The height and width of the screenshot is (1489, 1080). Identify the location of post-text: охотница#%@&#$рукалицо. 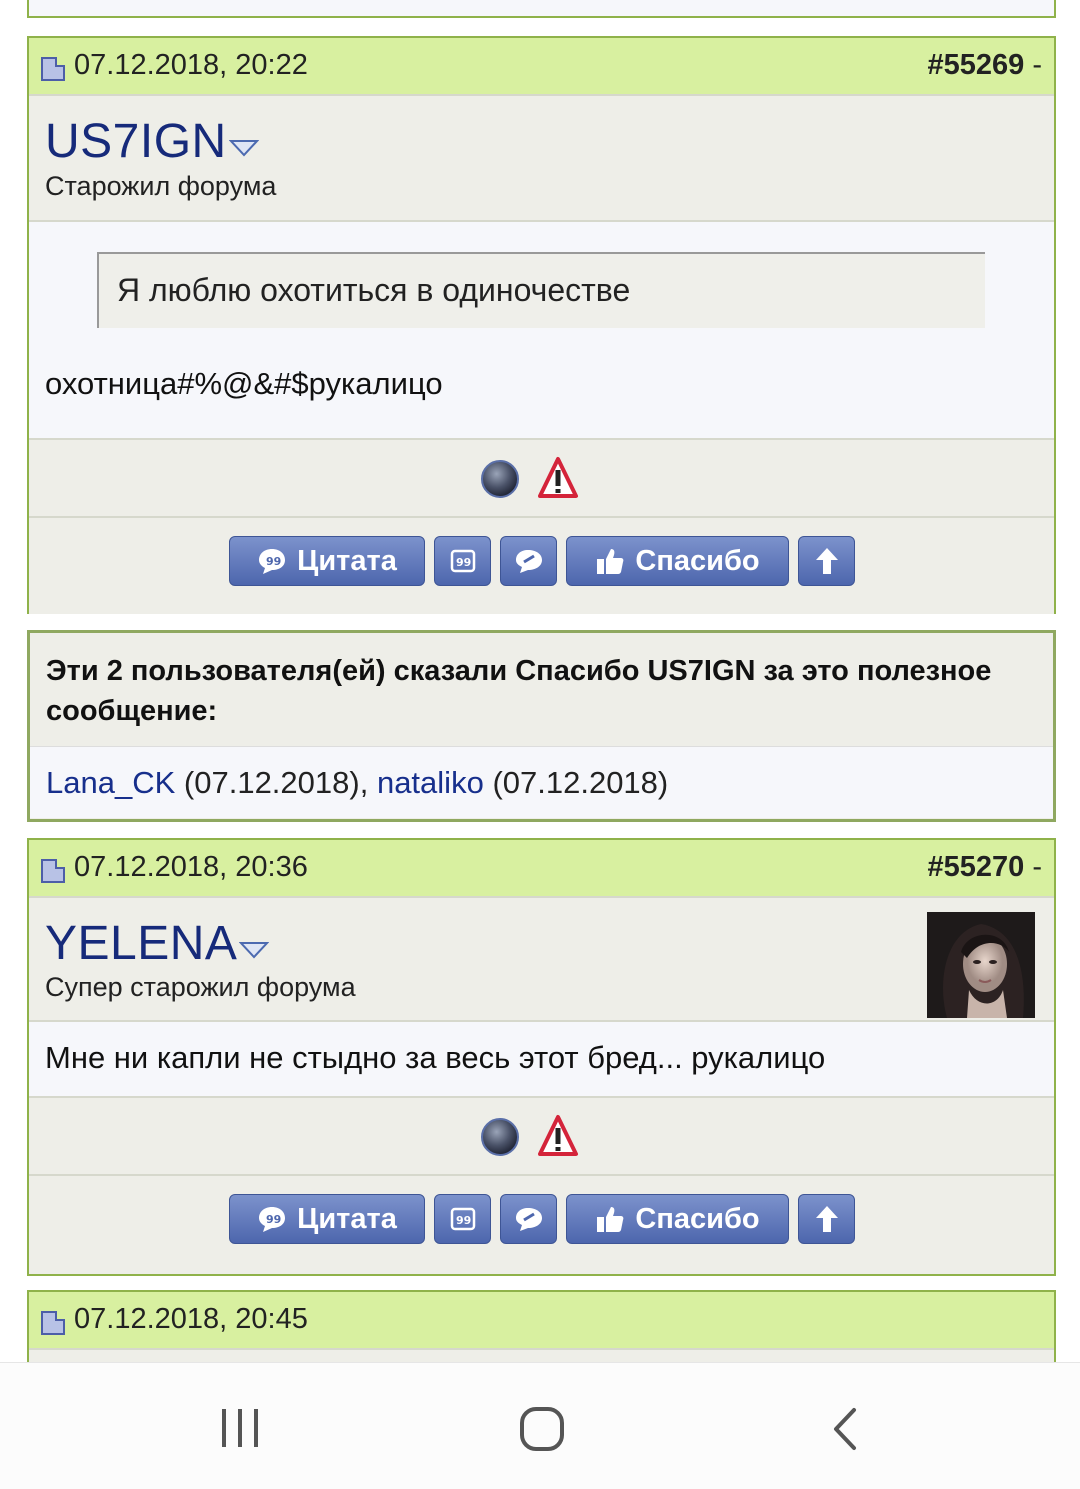
(244, 383).